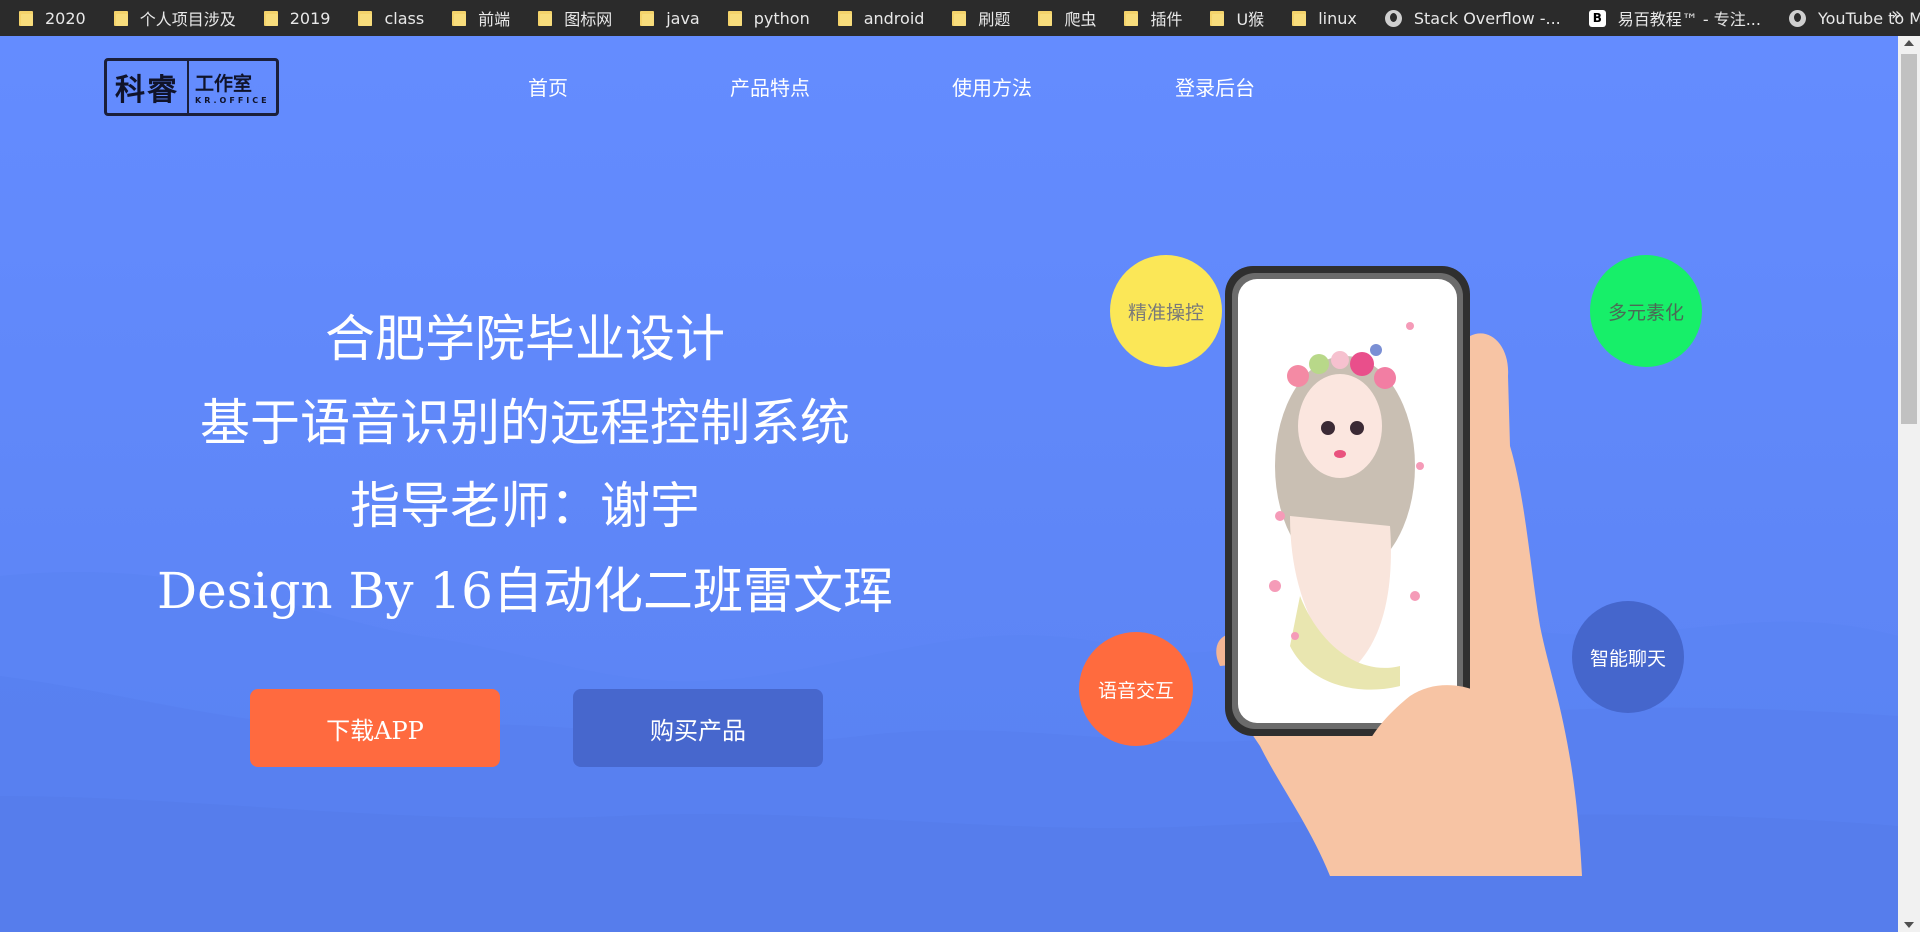  What do you see at coordinates (1080, 19) in the screenshot?
I see `bookmark-label: 爬虫` at bounding box center [1080, 19].